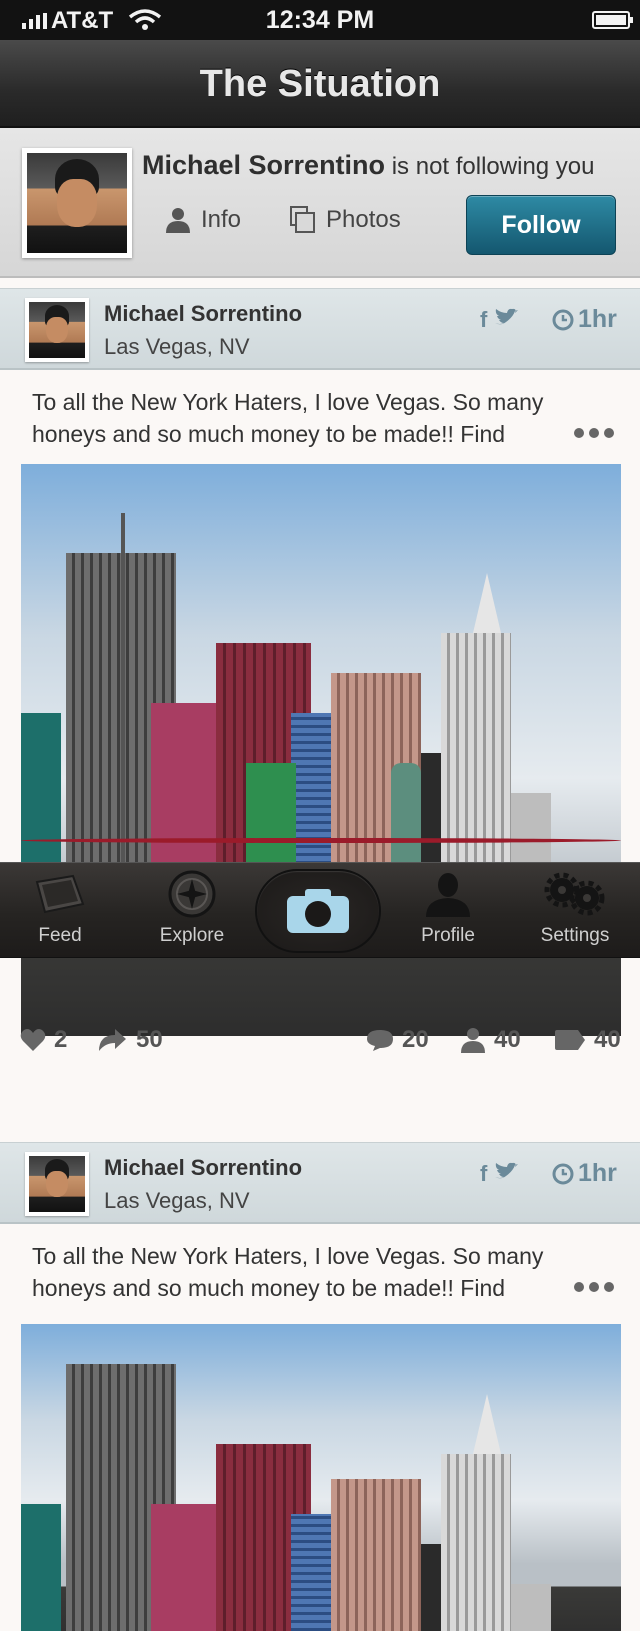 The height and width of the screenshot is (1631, 640). Describe the element at coordinates (302, 219) in the screenshot. I see `photos-icon` at that location.